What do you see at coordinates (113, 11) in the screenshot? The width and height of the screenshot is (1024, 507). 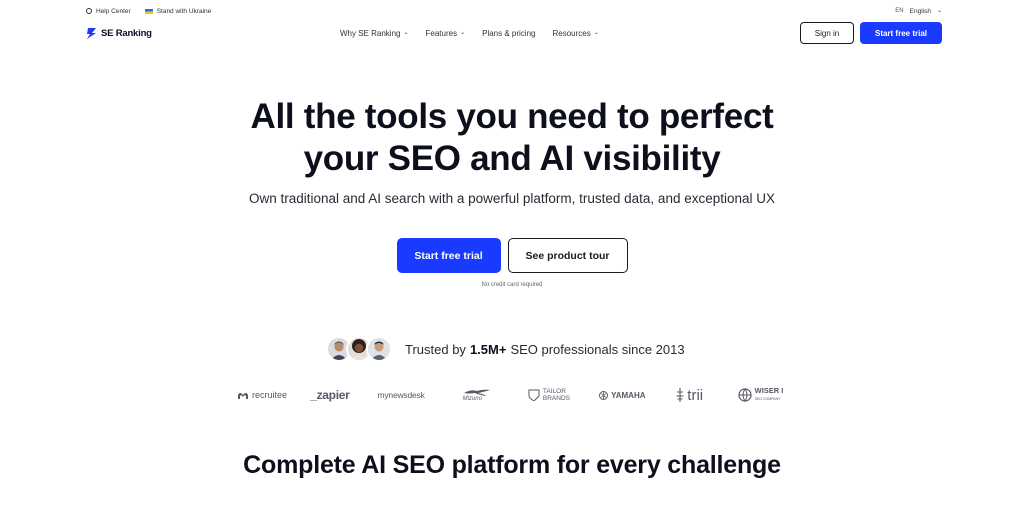 I see `help-center-label: Help Center` at bounding box center [113, 11].